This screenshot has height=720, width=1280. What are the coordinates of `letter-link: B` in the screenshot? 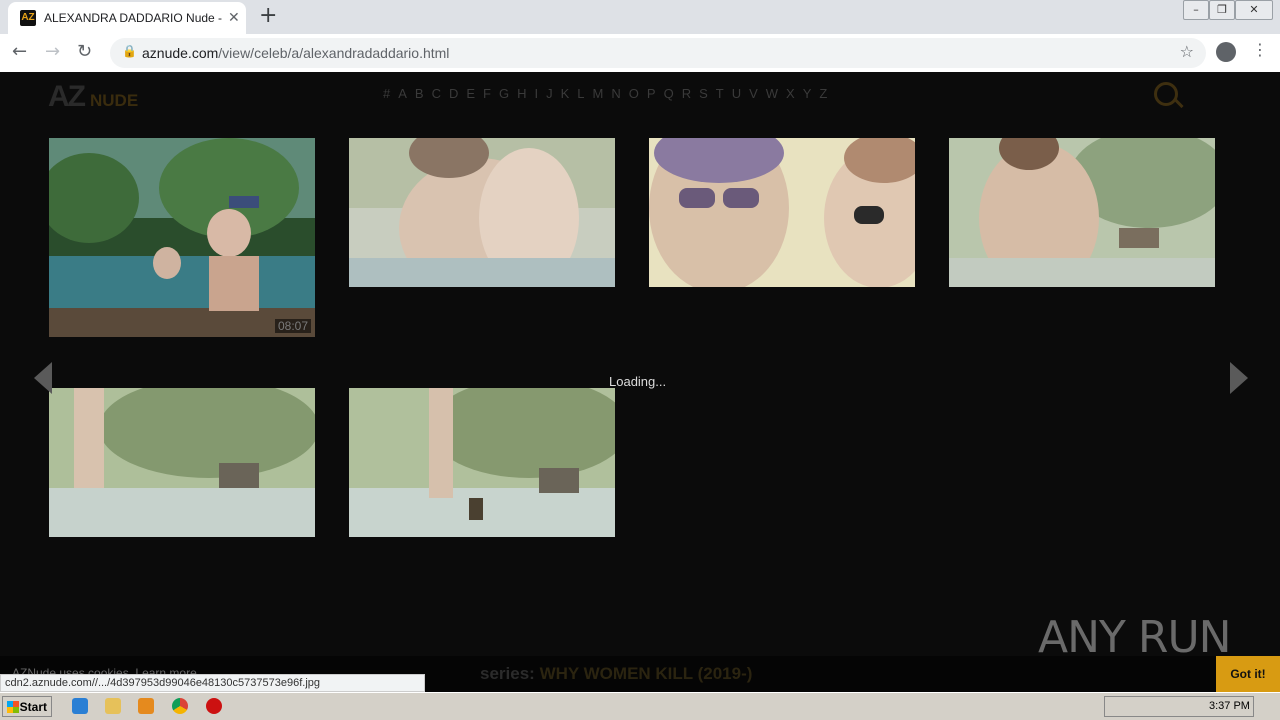 It's located at (420, 93).